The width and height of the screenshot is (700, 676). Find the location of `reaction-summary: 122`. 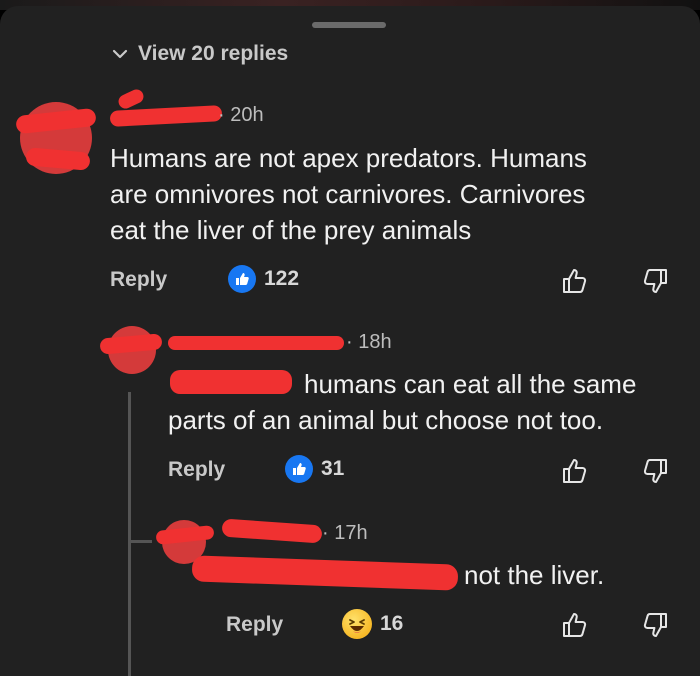

reaction-summary: 122 is located at coordinates (263, 279).